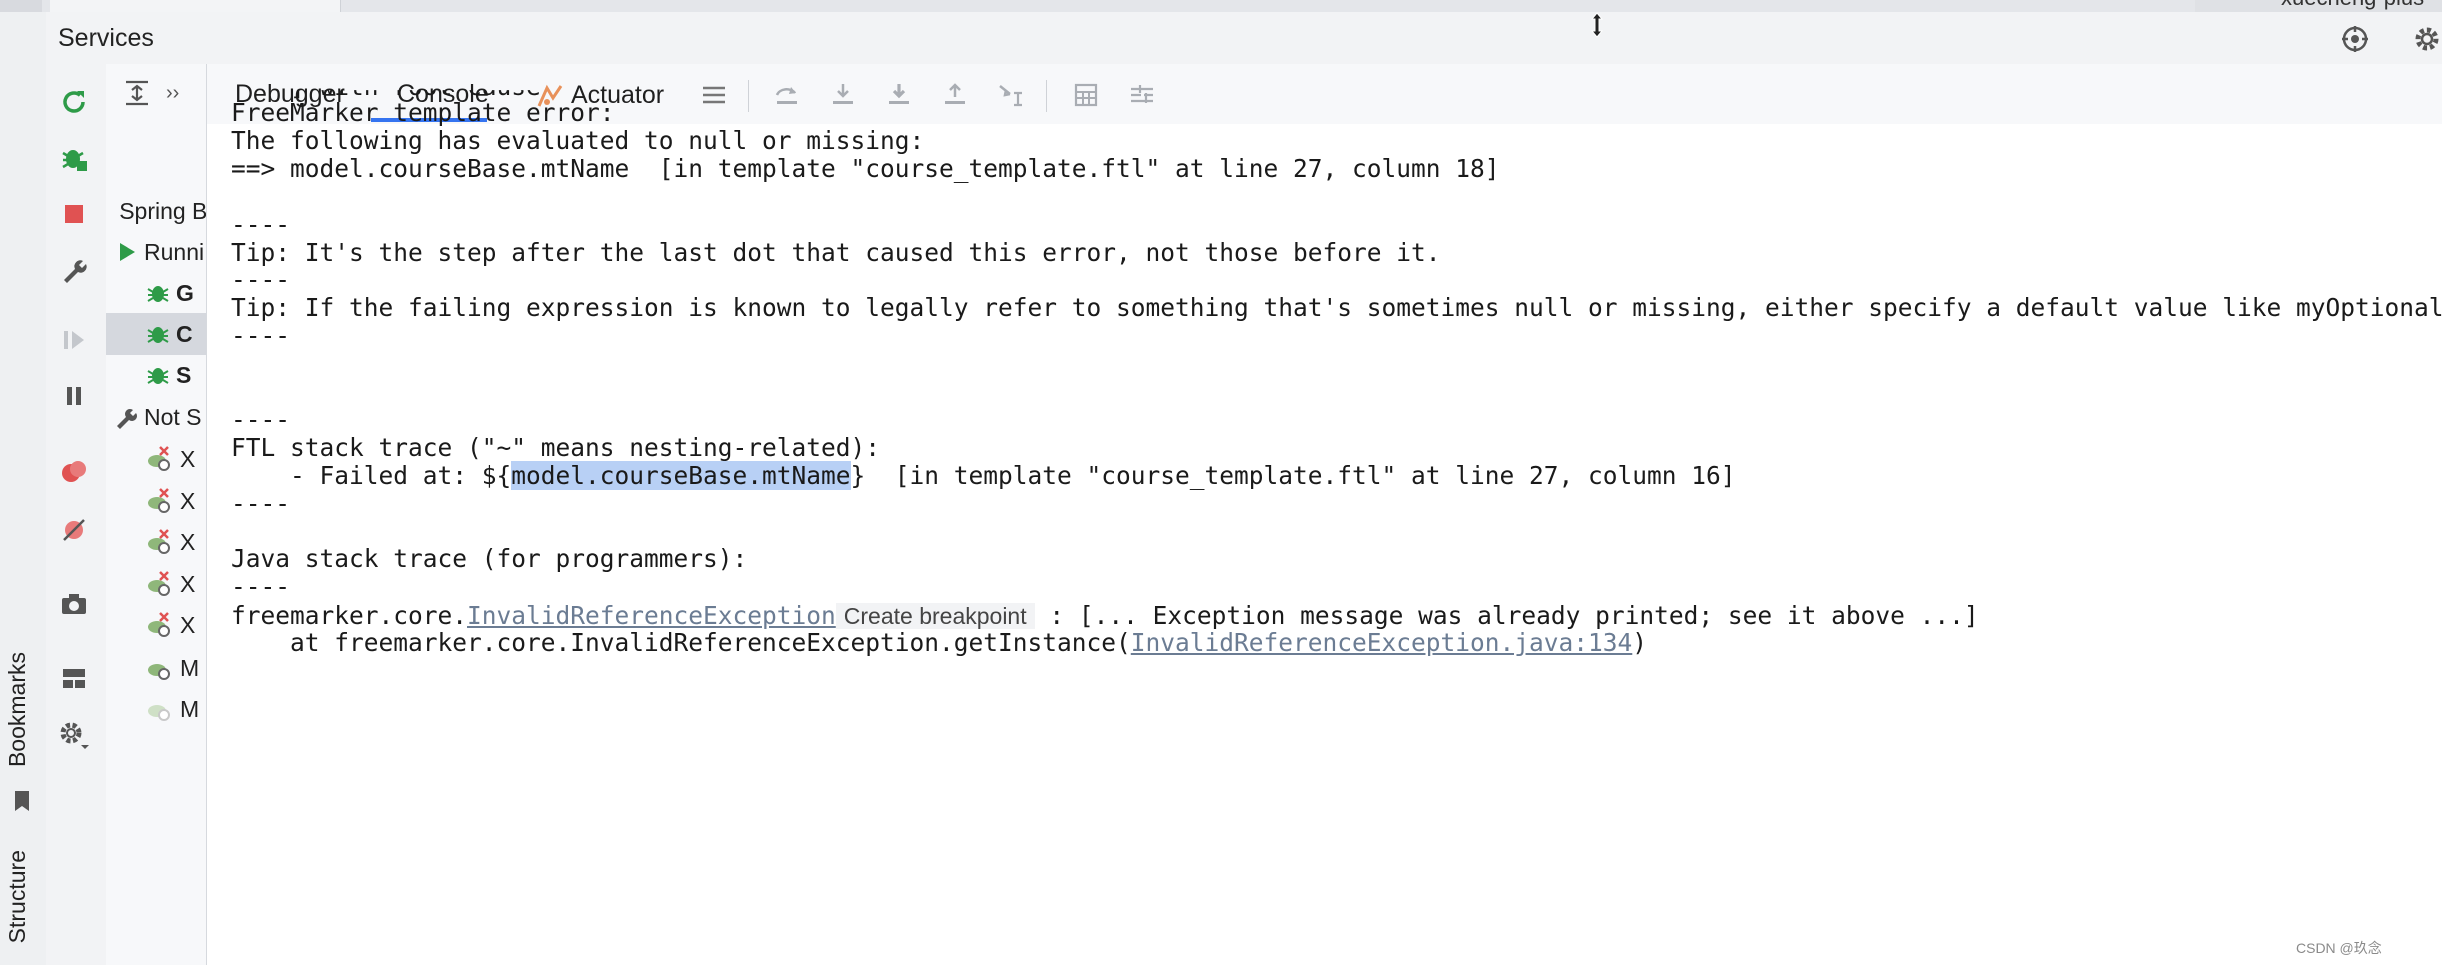  What do you see at coordinates (74, 214) in the screenshot?
I see `stop-button` at bounding box center [74, 214].